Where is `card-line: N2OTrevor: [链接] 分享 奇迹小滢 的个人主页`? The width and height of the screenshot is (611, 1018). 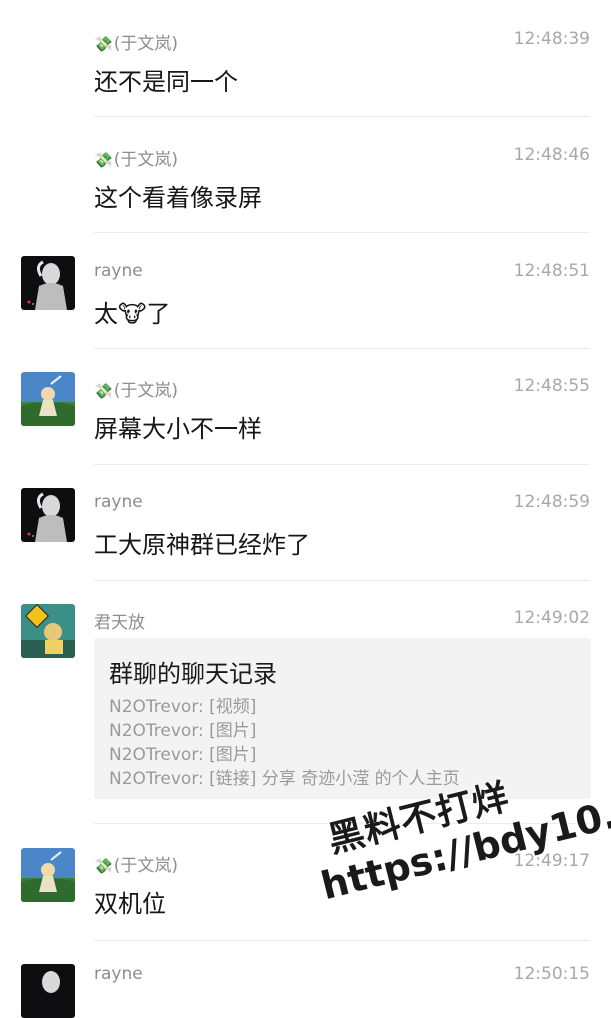 card-line: N2OTrevor: [链接] 分享 奇迹小滢 的个人主页 is located at coordinates (284, 779).